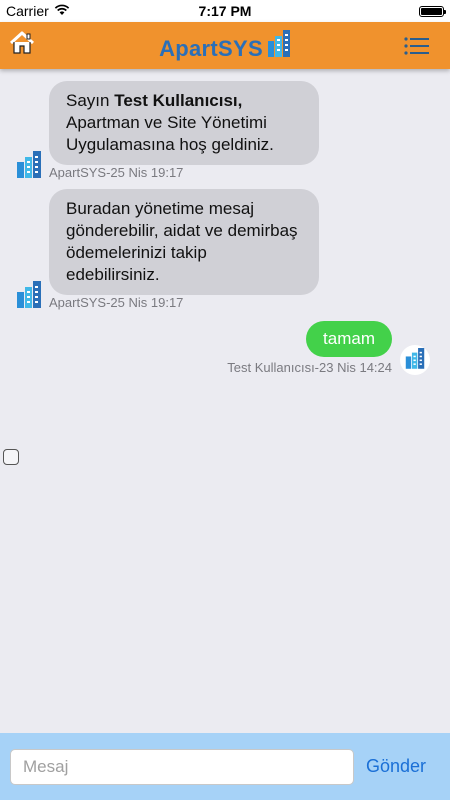 The image size is (450, 800). Describe the element at coordinates (396, 766) in the screenshot. I see `send-button: Gönder` at that location.